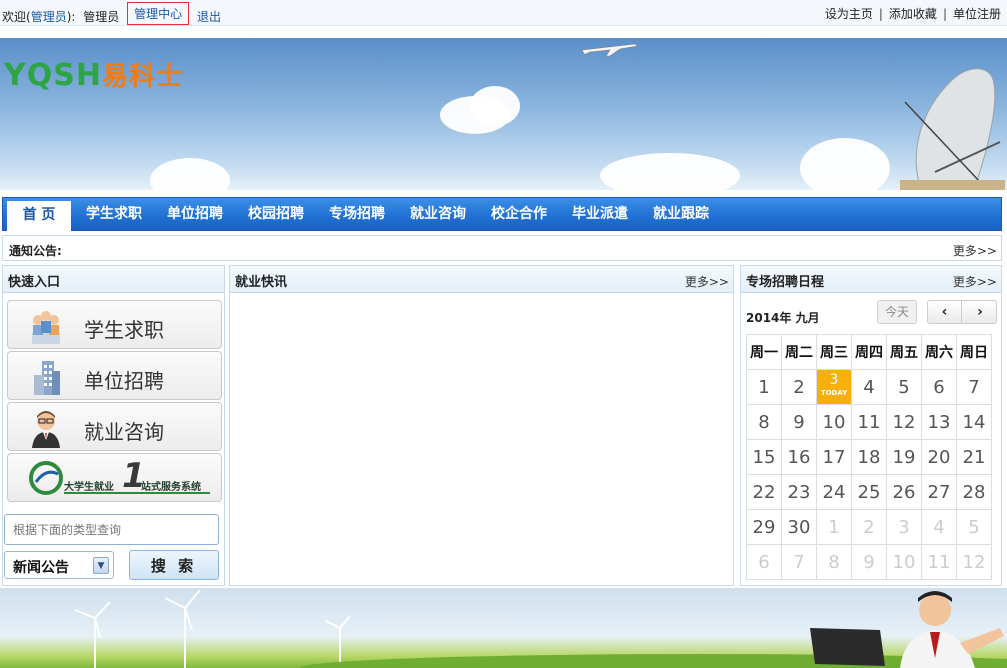 The height and width of the screenshot is (668, 1007). Describe the element at coordinates (834, 422) in the screenshot. I see `calendar-day: 10` at that location.